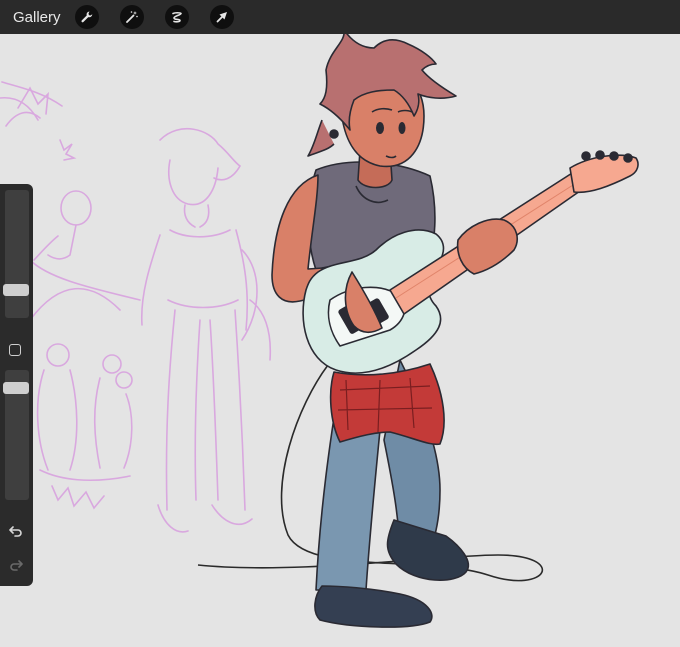 The image size is (680, 647). What do you see at coordinates (131, 17) in the screenshot?
I see `magic-wand-icon` at bounding box center [131, 17].